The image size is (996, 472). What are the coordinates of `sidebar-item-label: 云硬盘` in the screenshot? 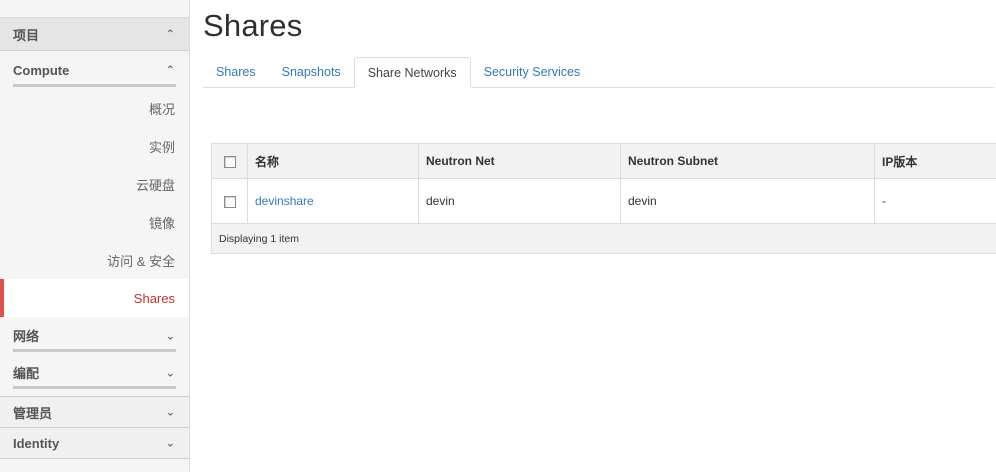 It's located at (155, 185).